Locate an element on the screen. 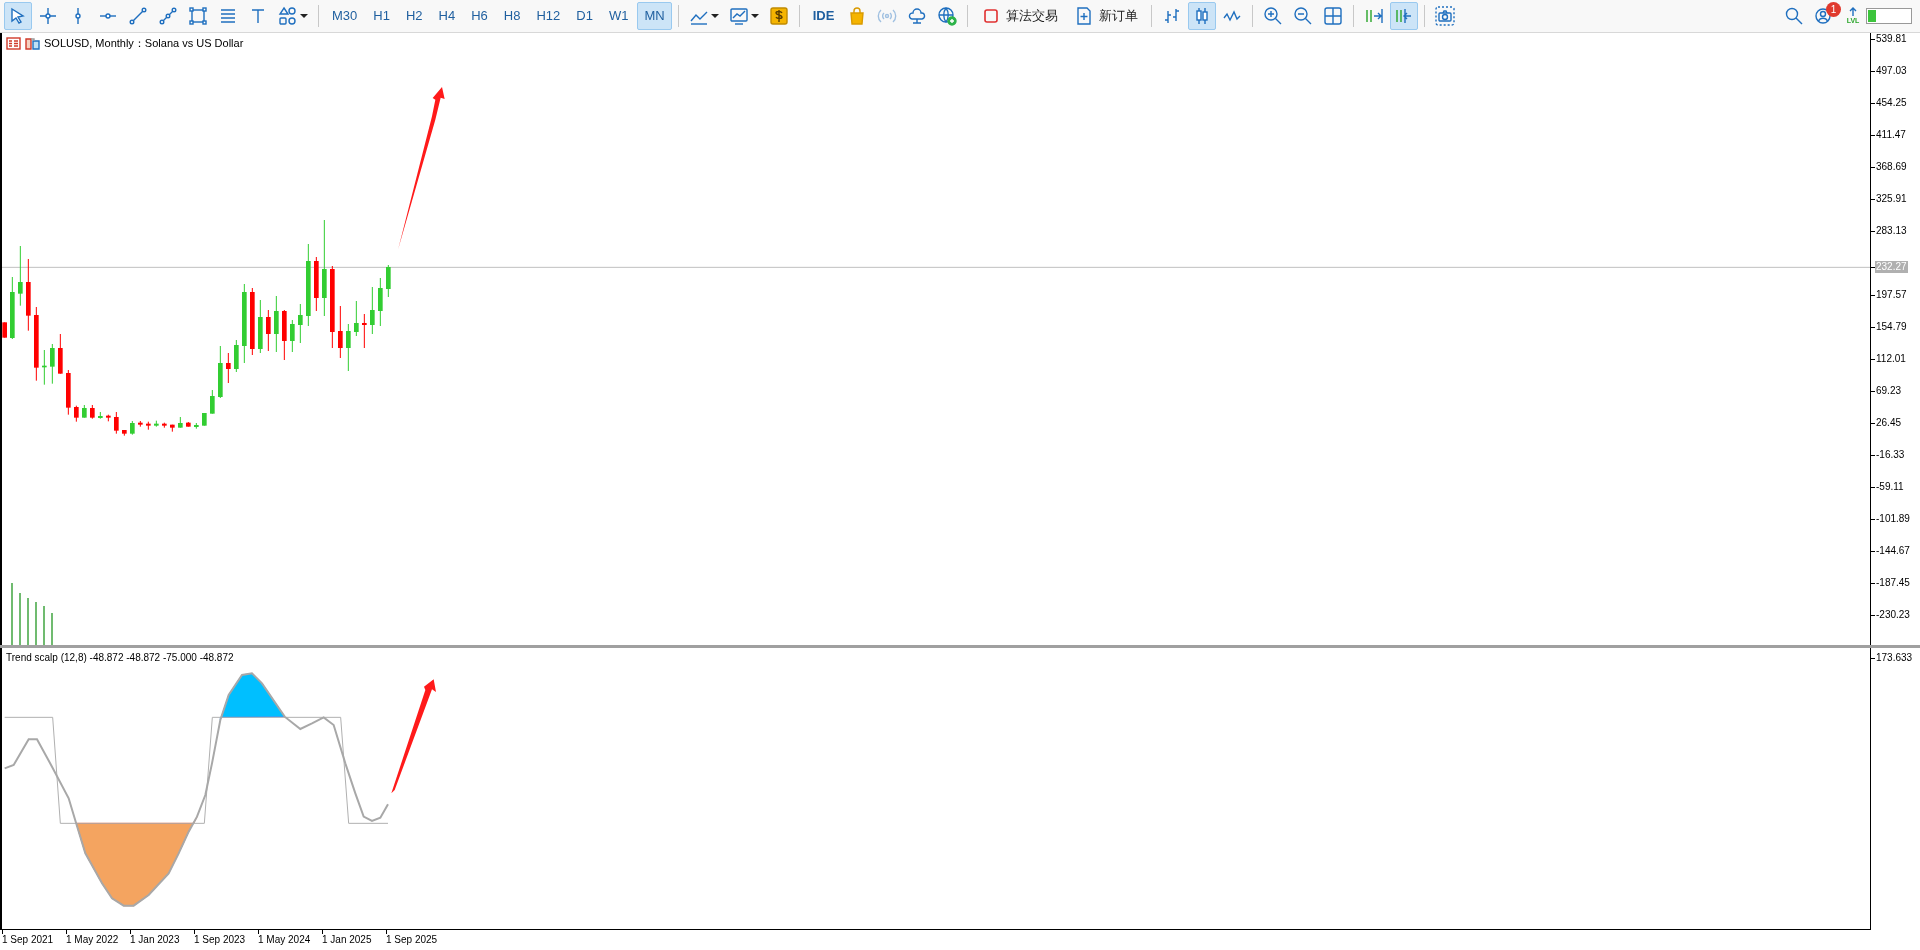 The height and width of the screenshot is (950, 1920). fibonacci-icon is located at coordinates (228, 16).